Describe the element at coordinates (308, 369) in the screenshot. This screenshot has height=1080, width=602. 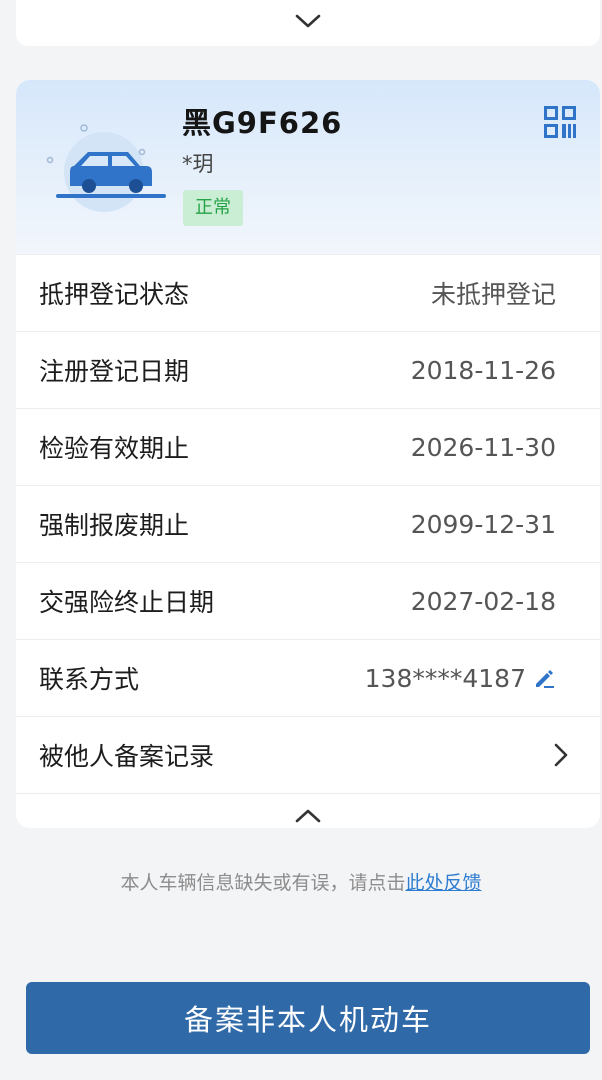
I see `registration-date-row: 注册登记日期 2018-11-26` at that location.